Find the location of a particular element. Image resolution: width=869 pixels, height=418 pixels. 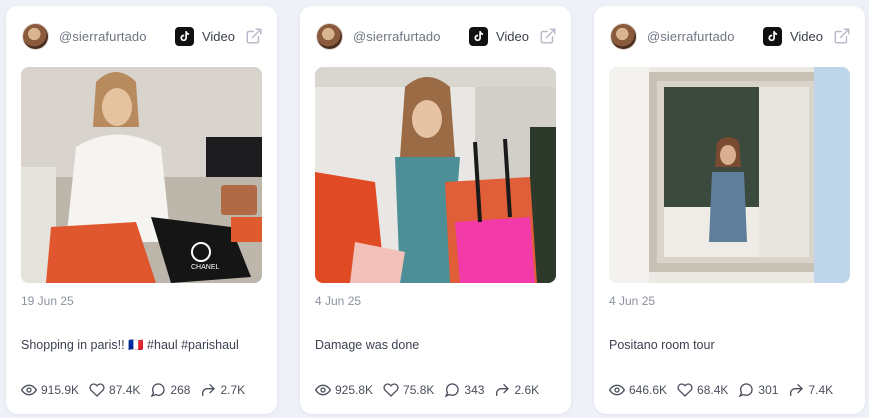

post-stats: 915.9K 87.4K 268 2.7K is located at coordinates (138, 390).